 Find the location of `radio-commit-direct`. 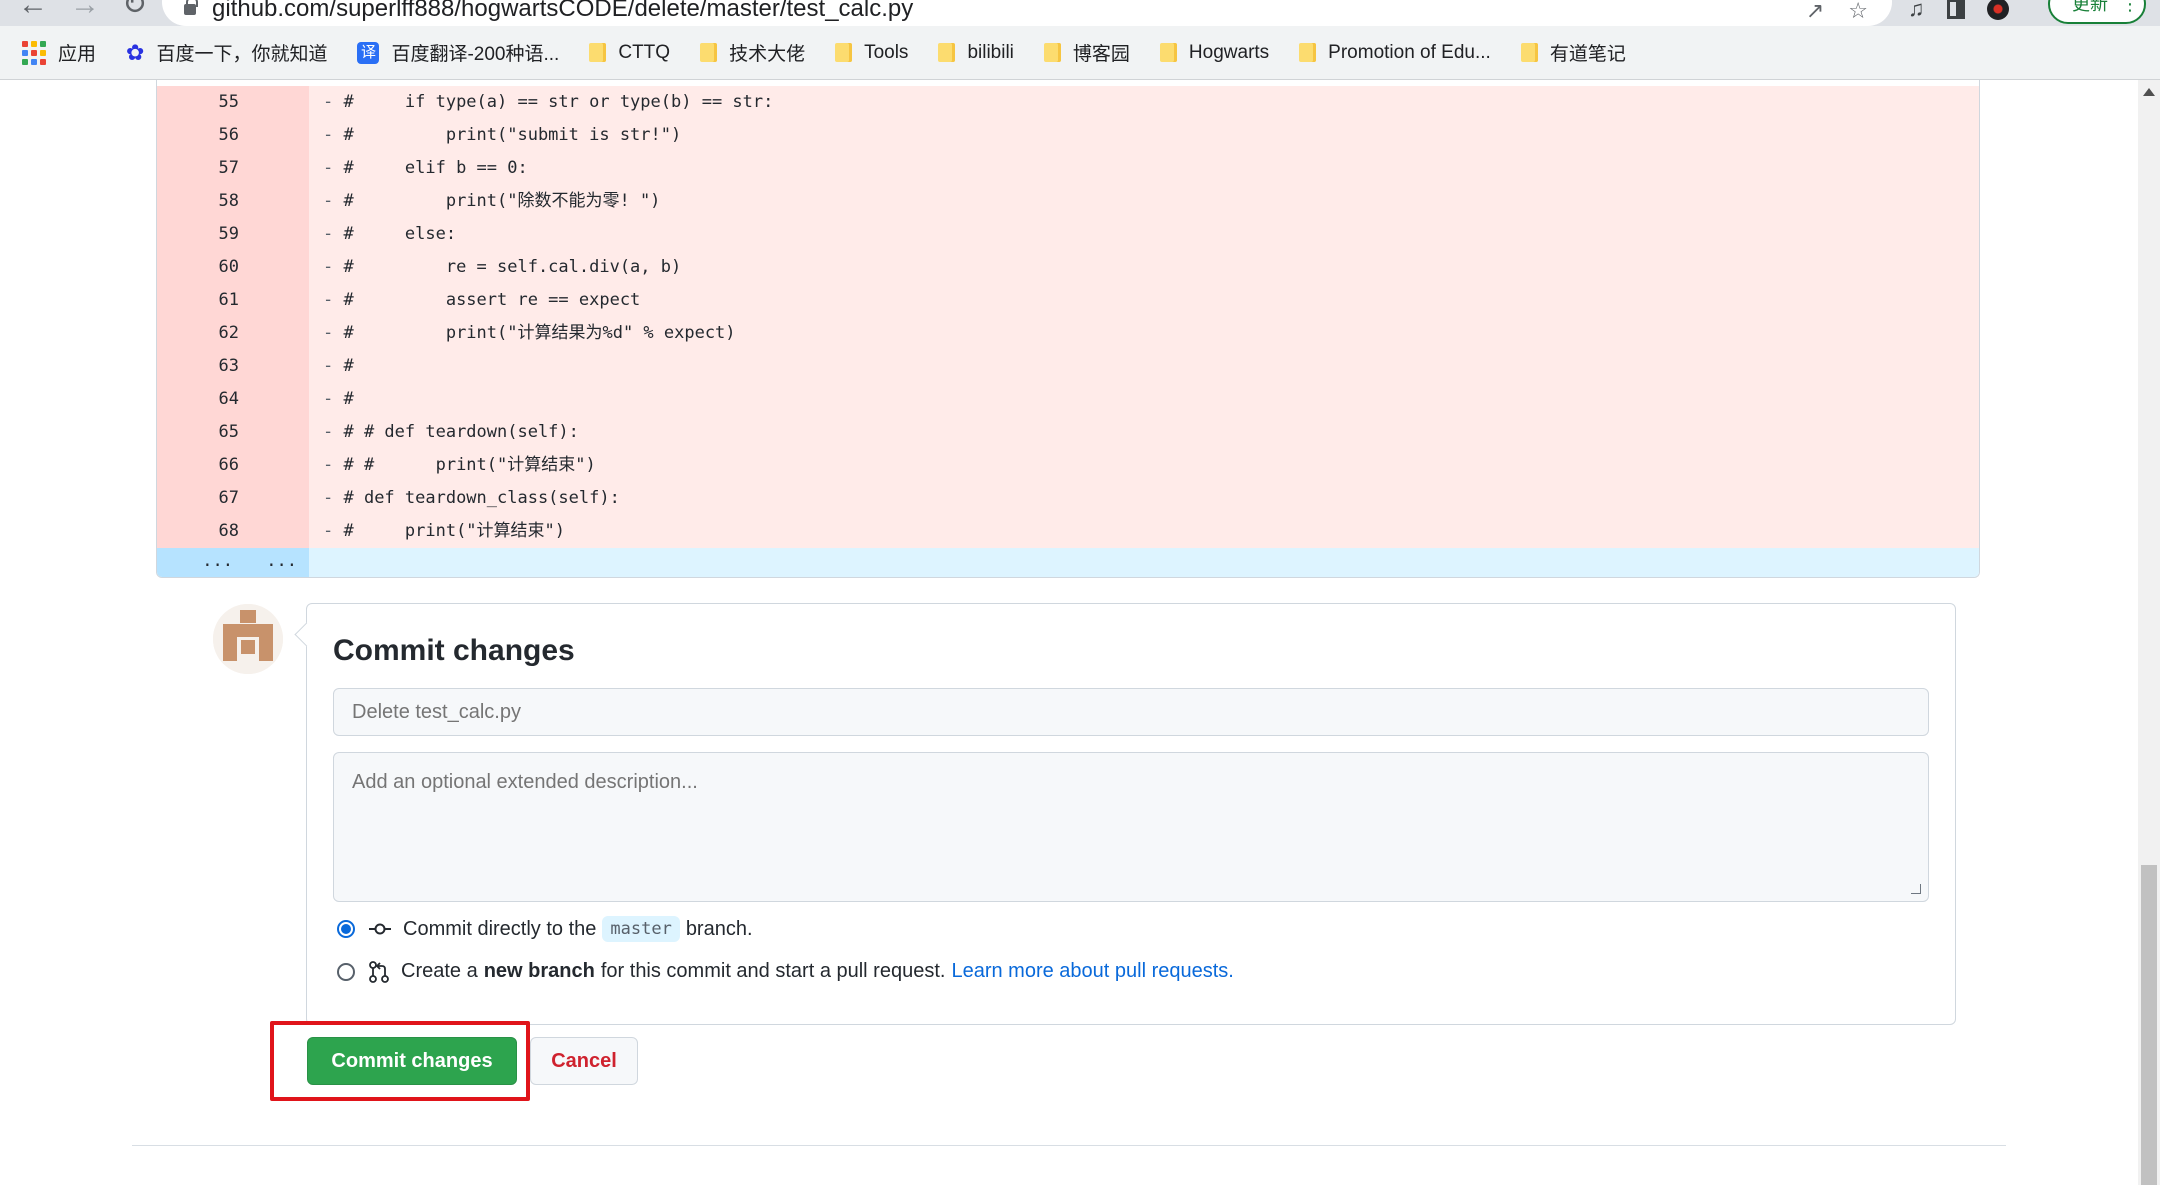

radio-commit-direct is located at coordinates (346, 929).